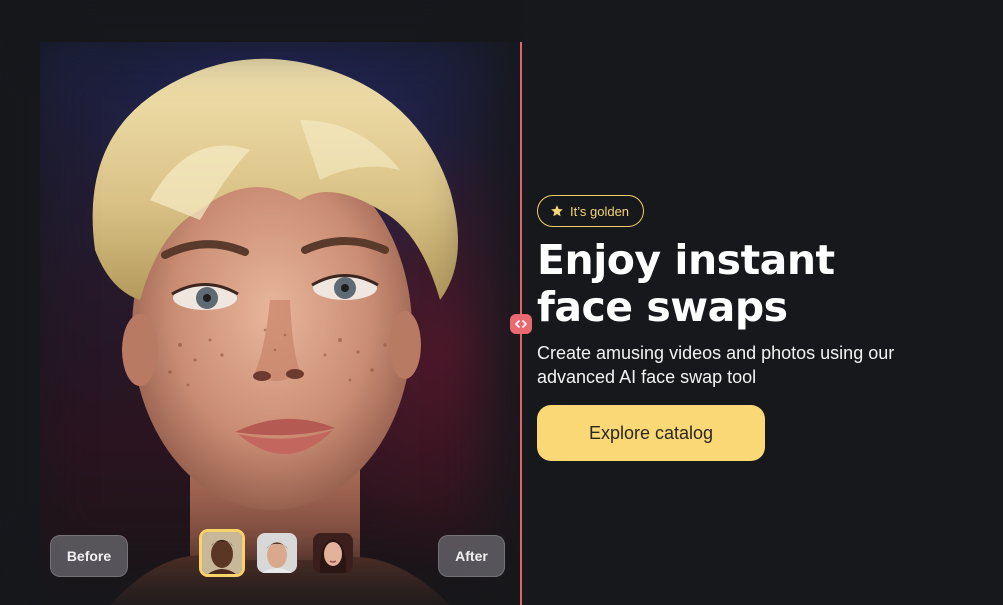 The width and height of the screenshot is (1003, 605). What do you see at coordinates (662, 307) in the screenshot?
I see `headline-line-2: face swaps` at bounding box center [662, 307].